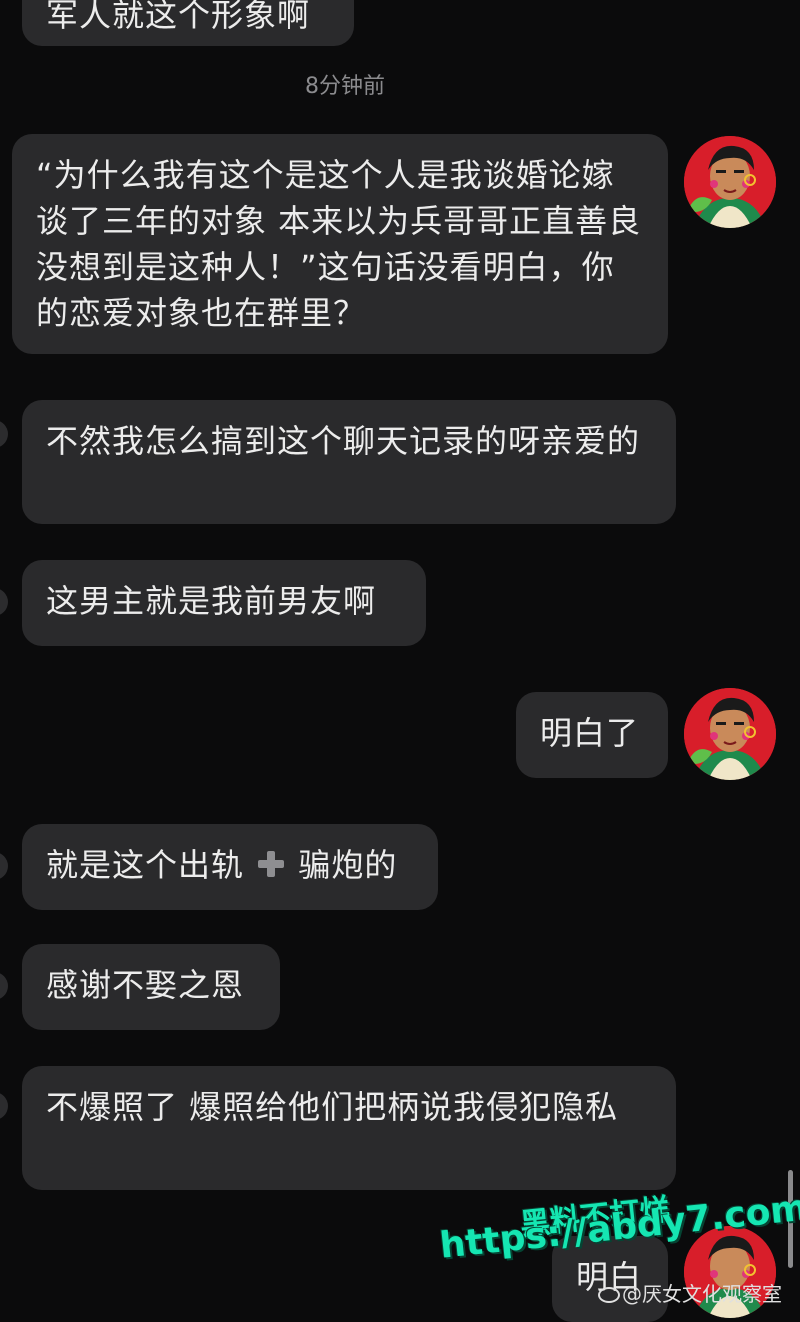  I want to click on message-bubble-right: 明白了, so click(592, 735).